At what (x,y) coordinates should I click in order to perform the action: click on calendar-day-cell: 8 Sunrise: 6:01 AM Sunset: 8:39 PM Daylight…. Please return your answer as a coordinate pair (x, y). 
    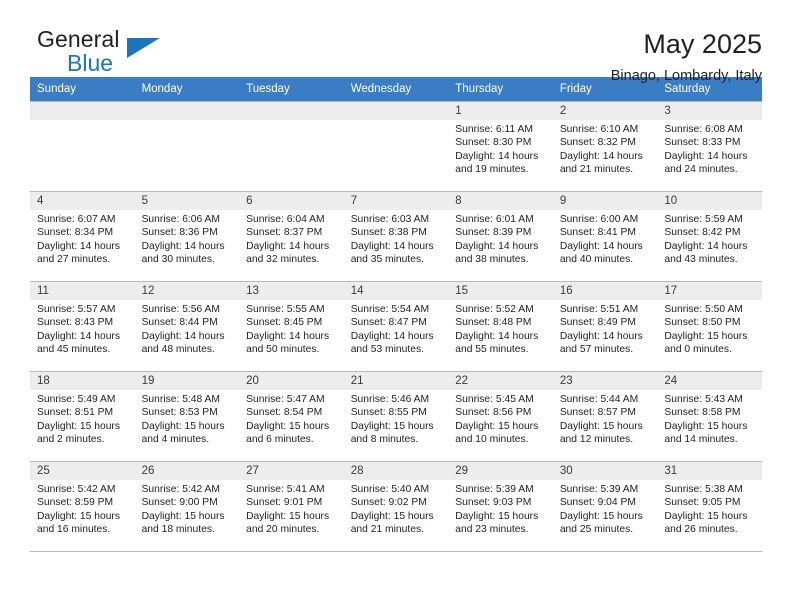
    Looking at the image, I should click on (500, 236).